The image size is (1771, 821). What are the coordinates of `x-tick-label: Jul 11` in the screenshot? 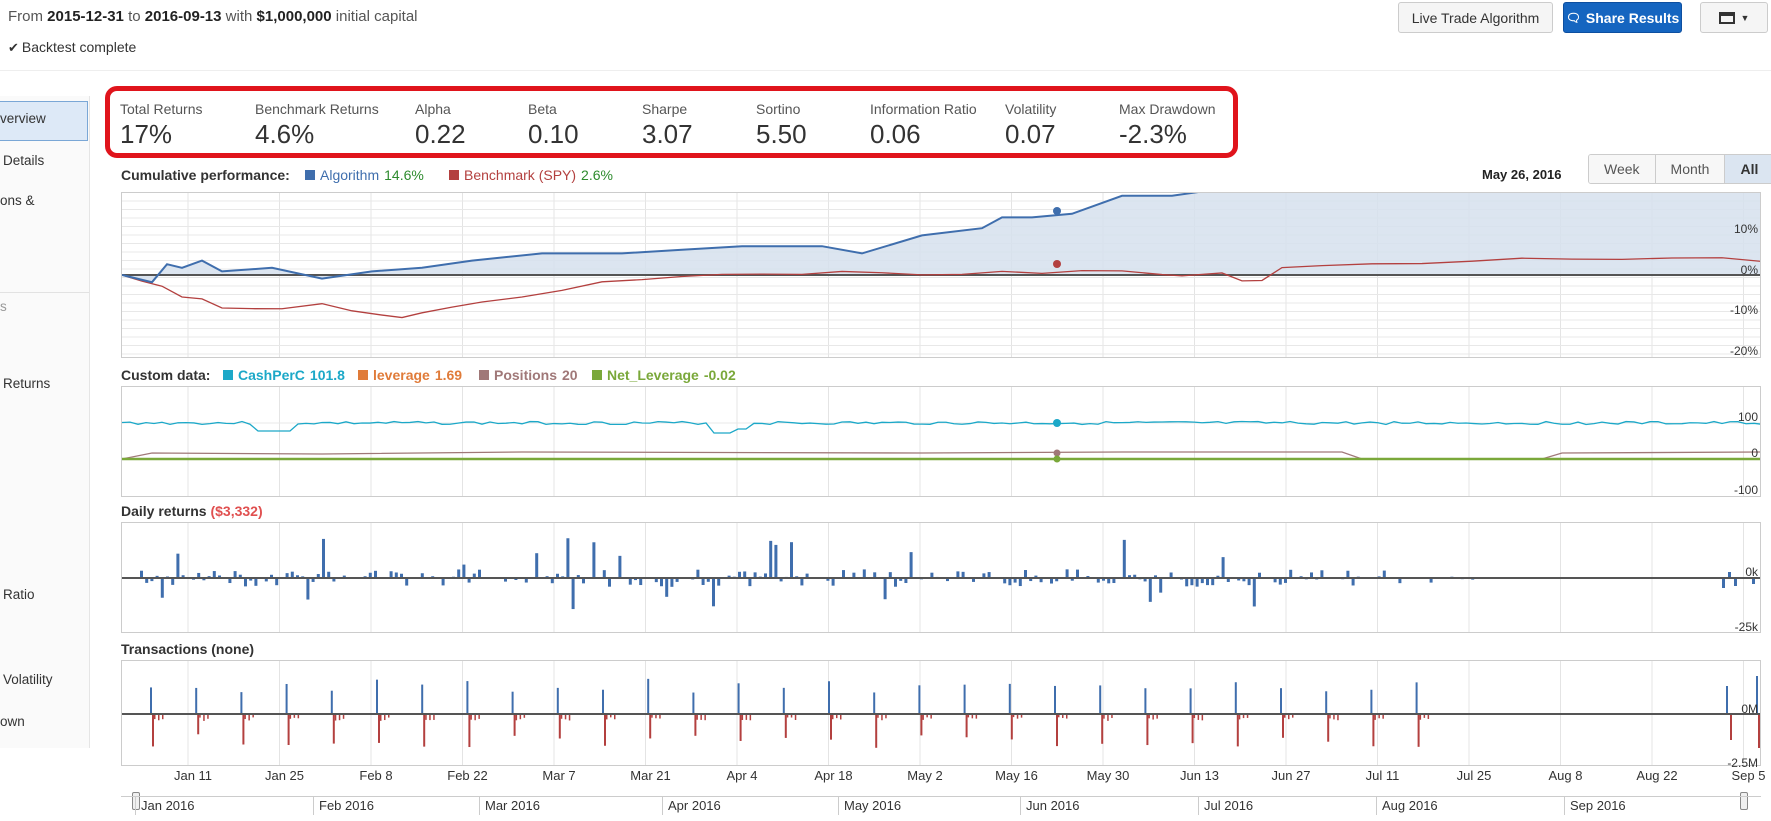 It's located at (1382, 775).